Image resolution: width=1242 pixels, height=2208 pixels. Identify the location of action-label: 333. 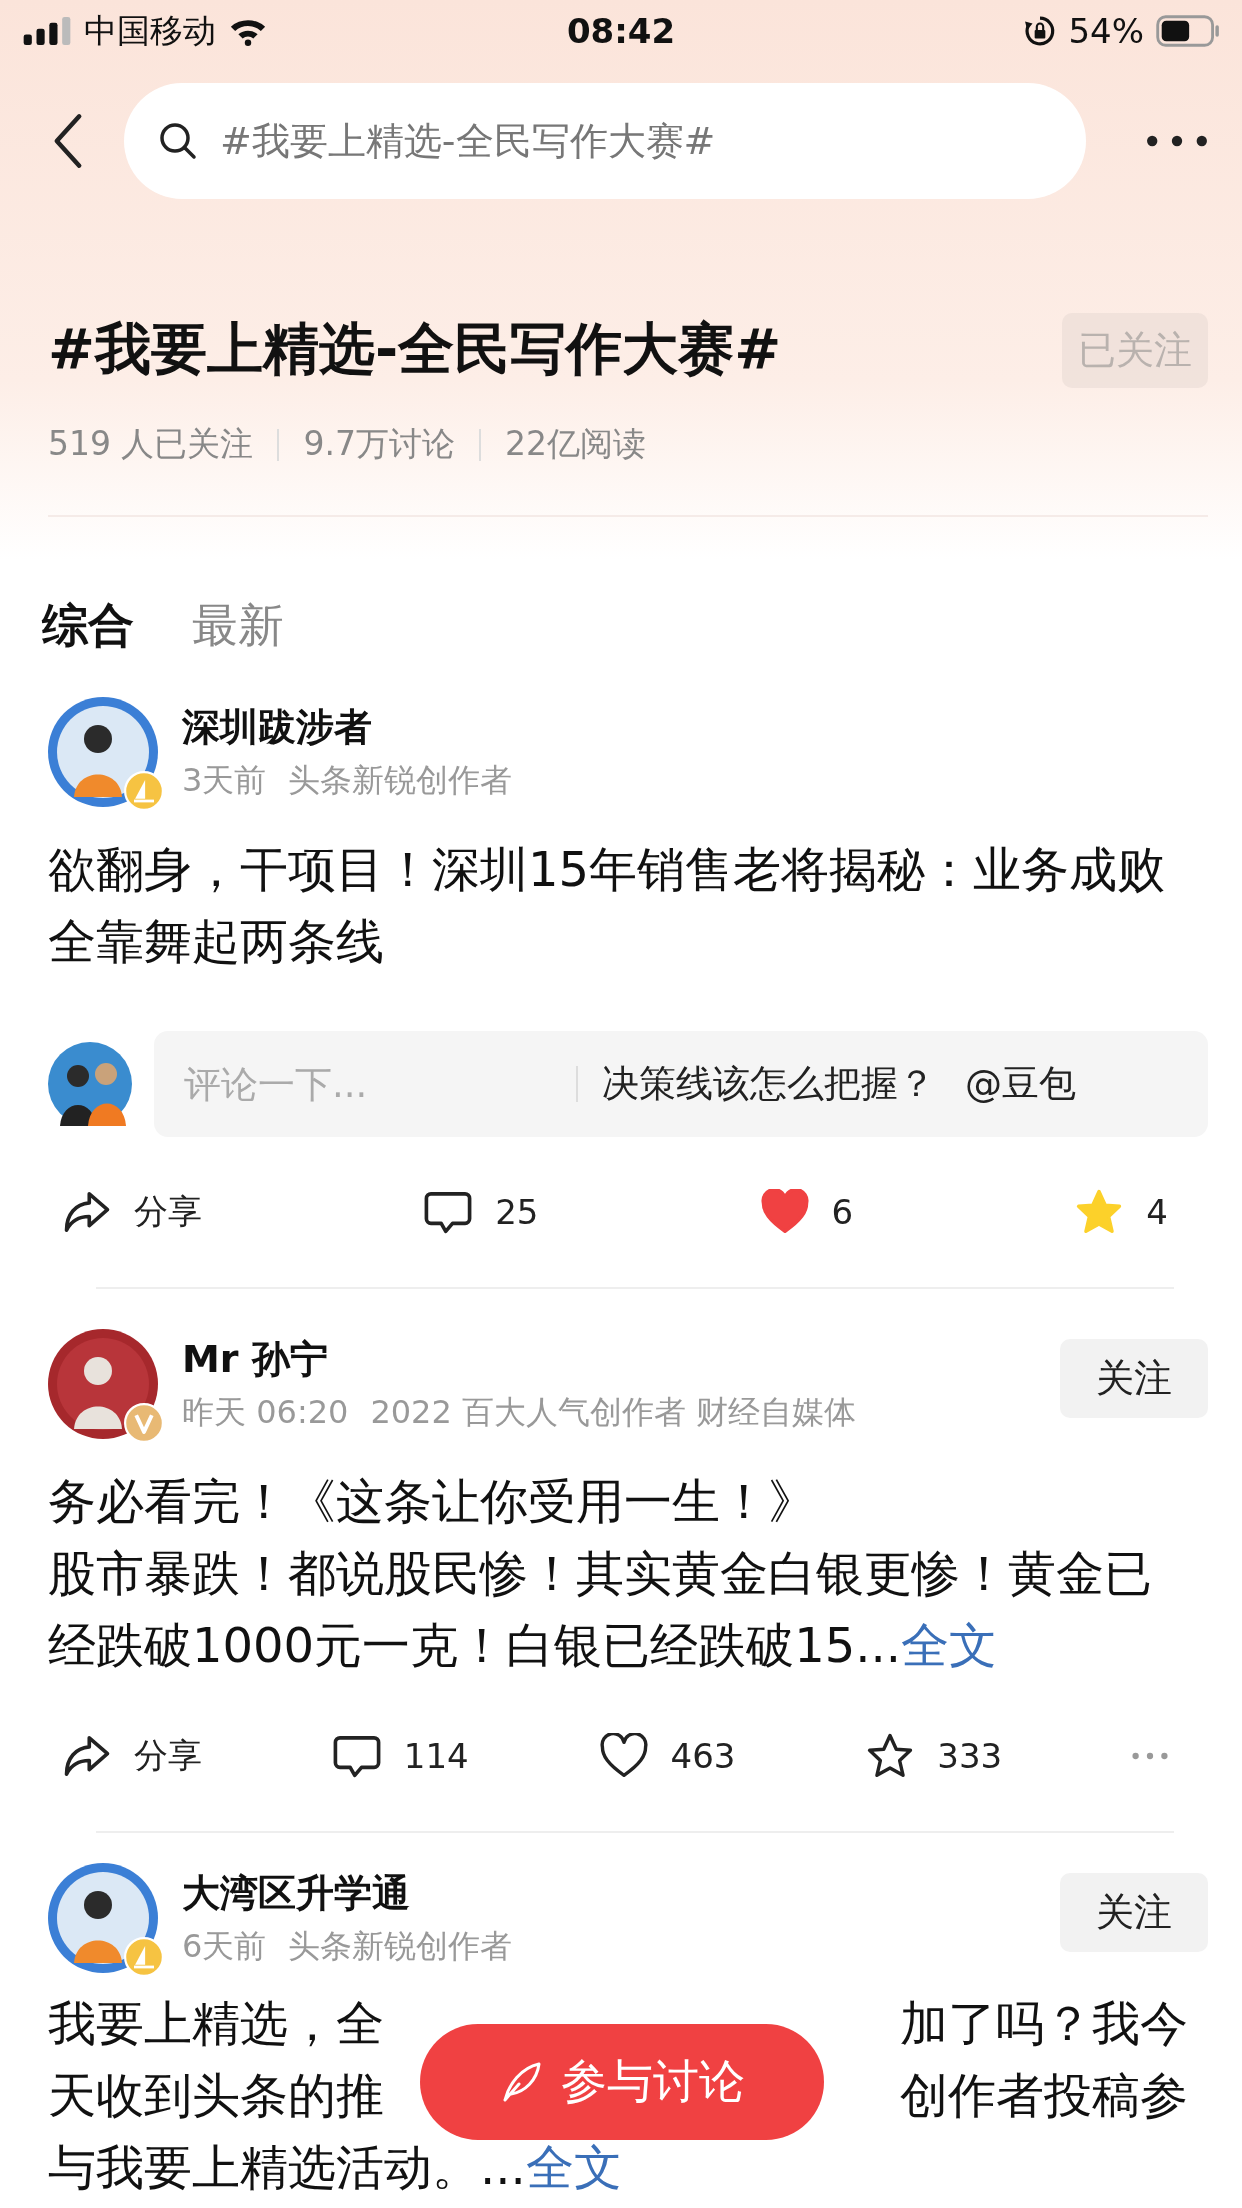
(970, 1756).